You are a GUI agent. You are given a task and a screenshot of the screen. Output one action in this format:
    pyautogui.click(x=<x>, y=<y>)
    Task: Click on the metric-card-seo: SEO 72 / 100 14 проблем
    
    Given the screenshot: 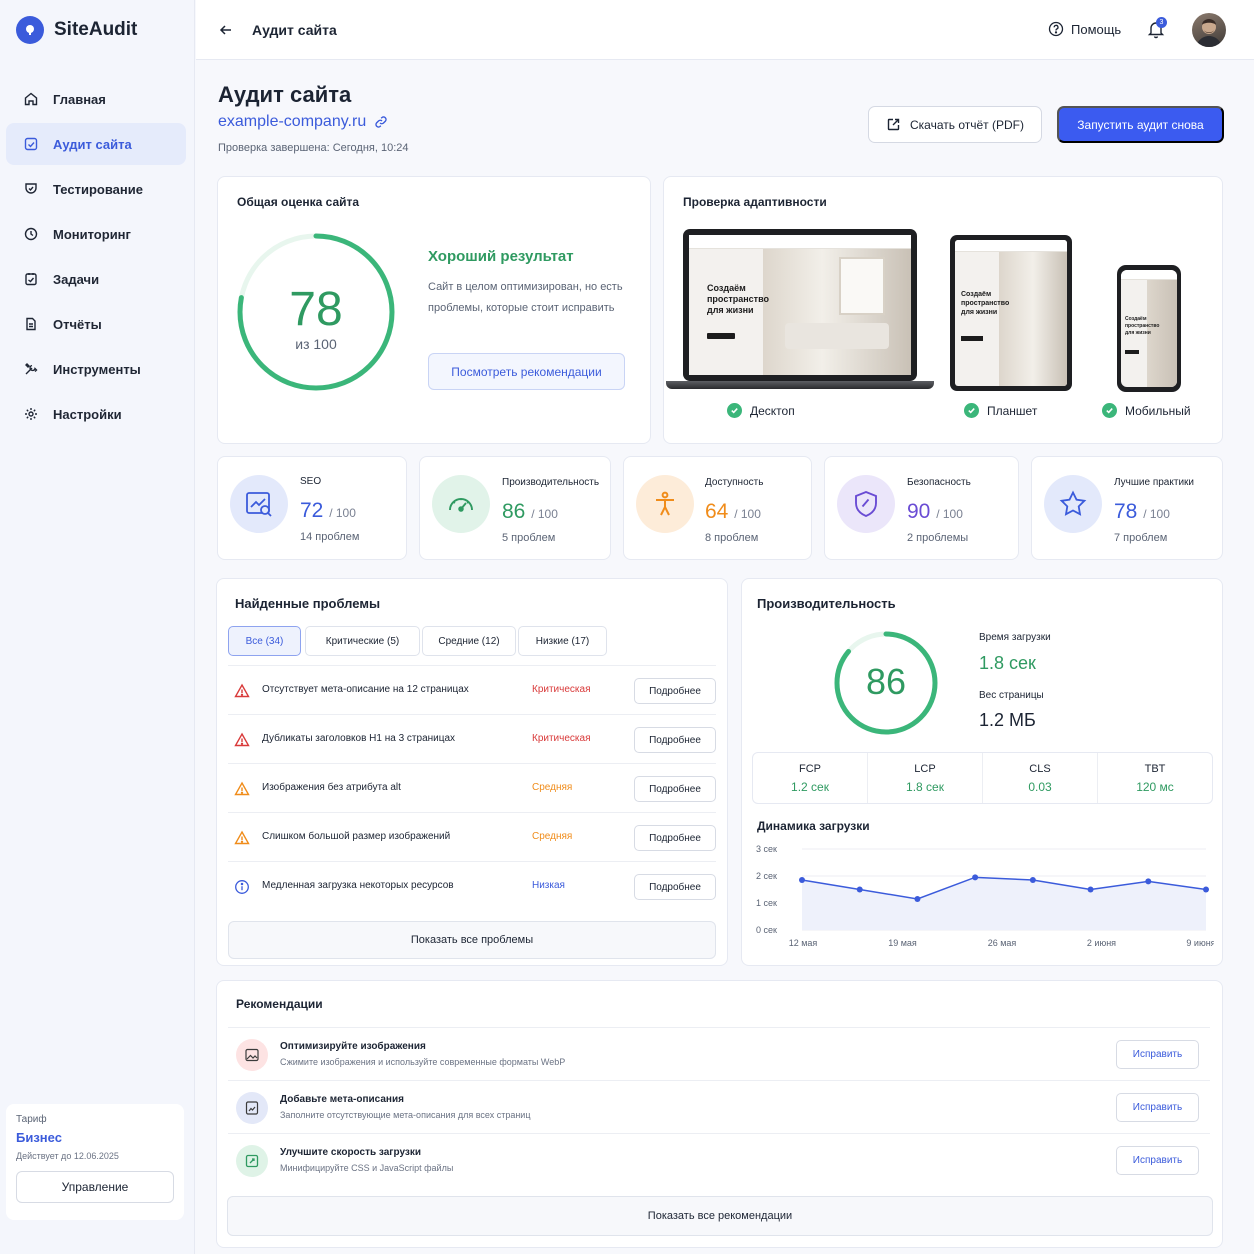 What is the action you would take?
    pyautogui.click(x=312, y=508)
    